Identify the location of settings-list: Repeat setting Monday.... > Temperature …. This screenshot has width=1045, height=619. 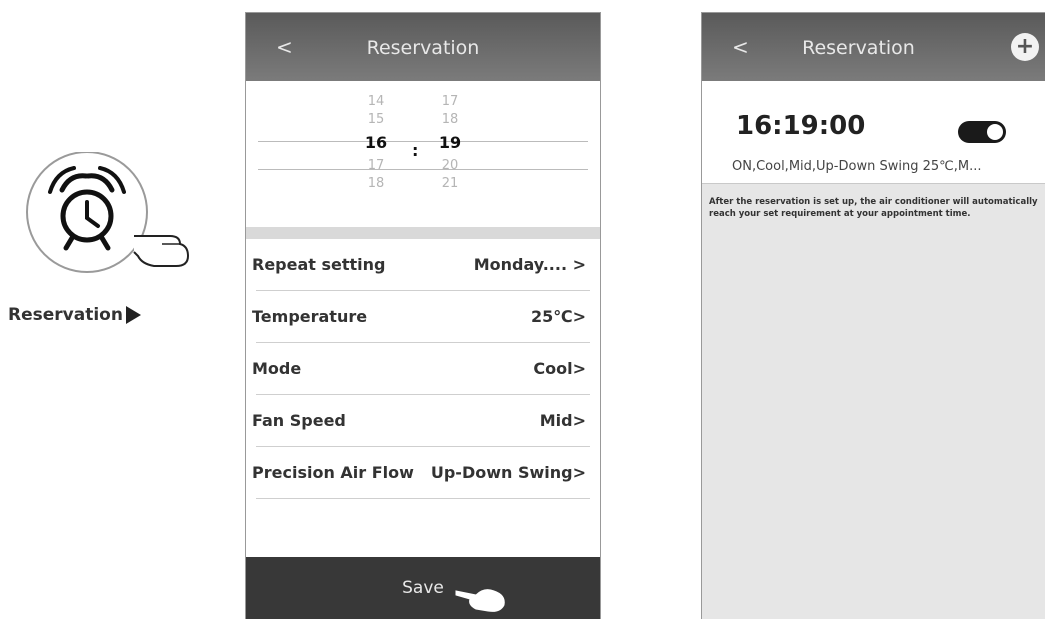
(423, 369).